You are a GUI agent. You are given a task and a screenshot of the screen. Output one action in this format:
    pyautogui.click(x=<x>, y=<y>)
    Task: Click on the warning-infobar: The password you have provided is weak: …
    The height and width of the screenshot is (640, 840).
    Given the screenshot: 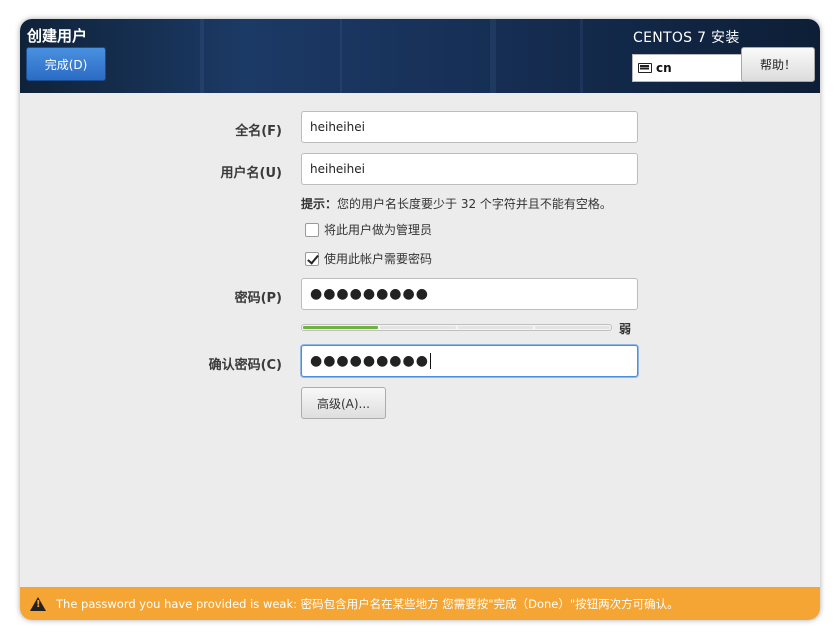 What is the action you would take?
    pyautogui.click(x=420, y=603)
    